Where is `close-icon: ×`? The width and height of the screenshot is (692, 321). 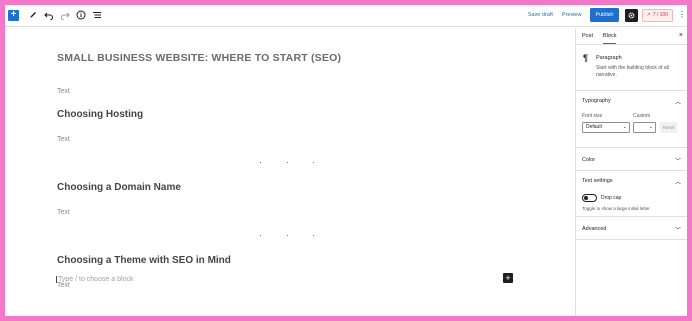
close-icon: × is located at coordinates (681, 35).